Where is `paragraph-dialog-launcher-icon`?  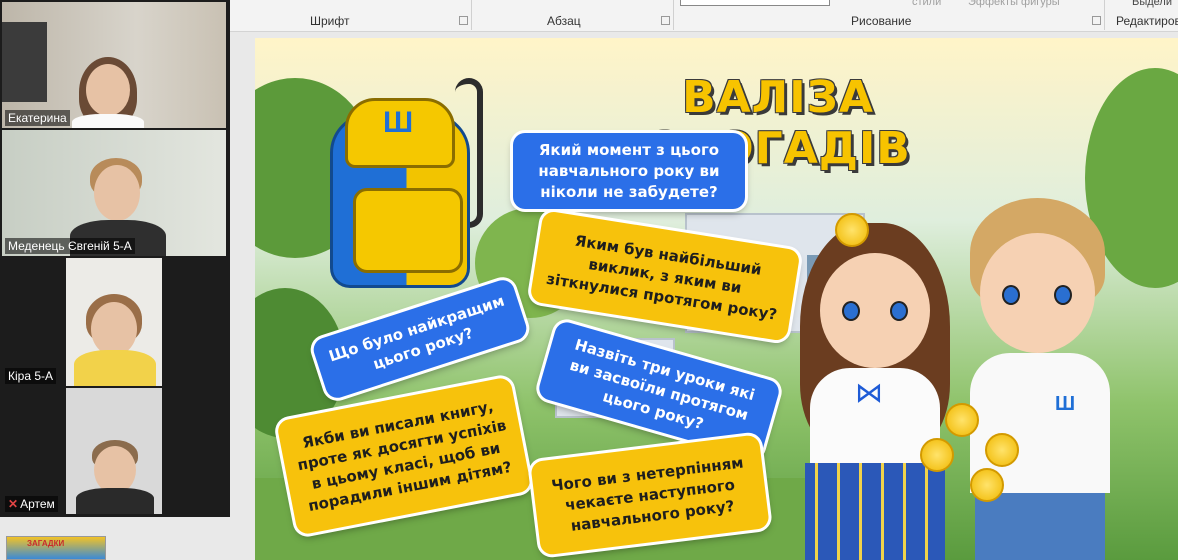
paragraph-dialog-launcher-icon is located at coordinates (665, 20).